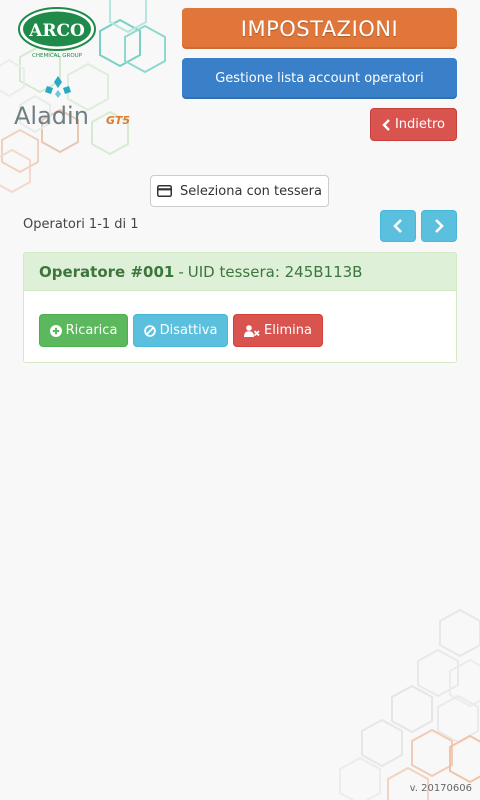 This screenshot has height=800, width=480. What do you see at coordinates (55, 330) in the screenshot?
I see `plus-circle-icon` at bounding box center [55, 330].